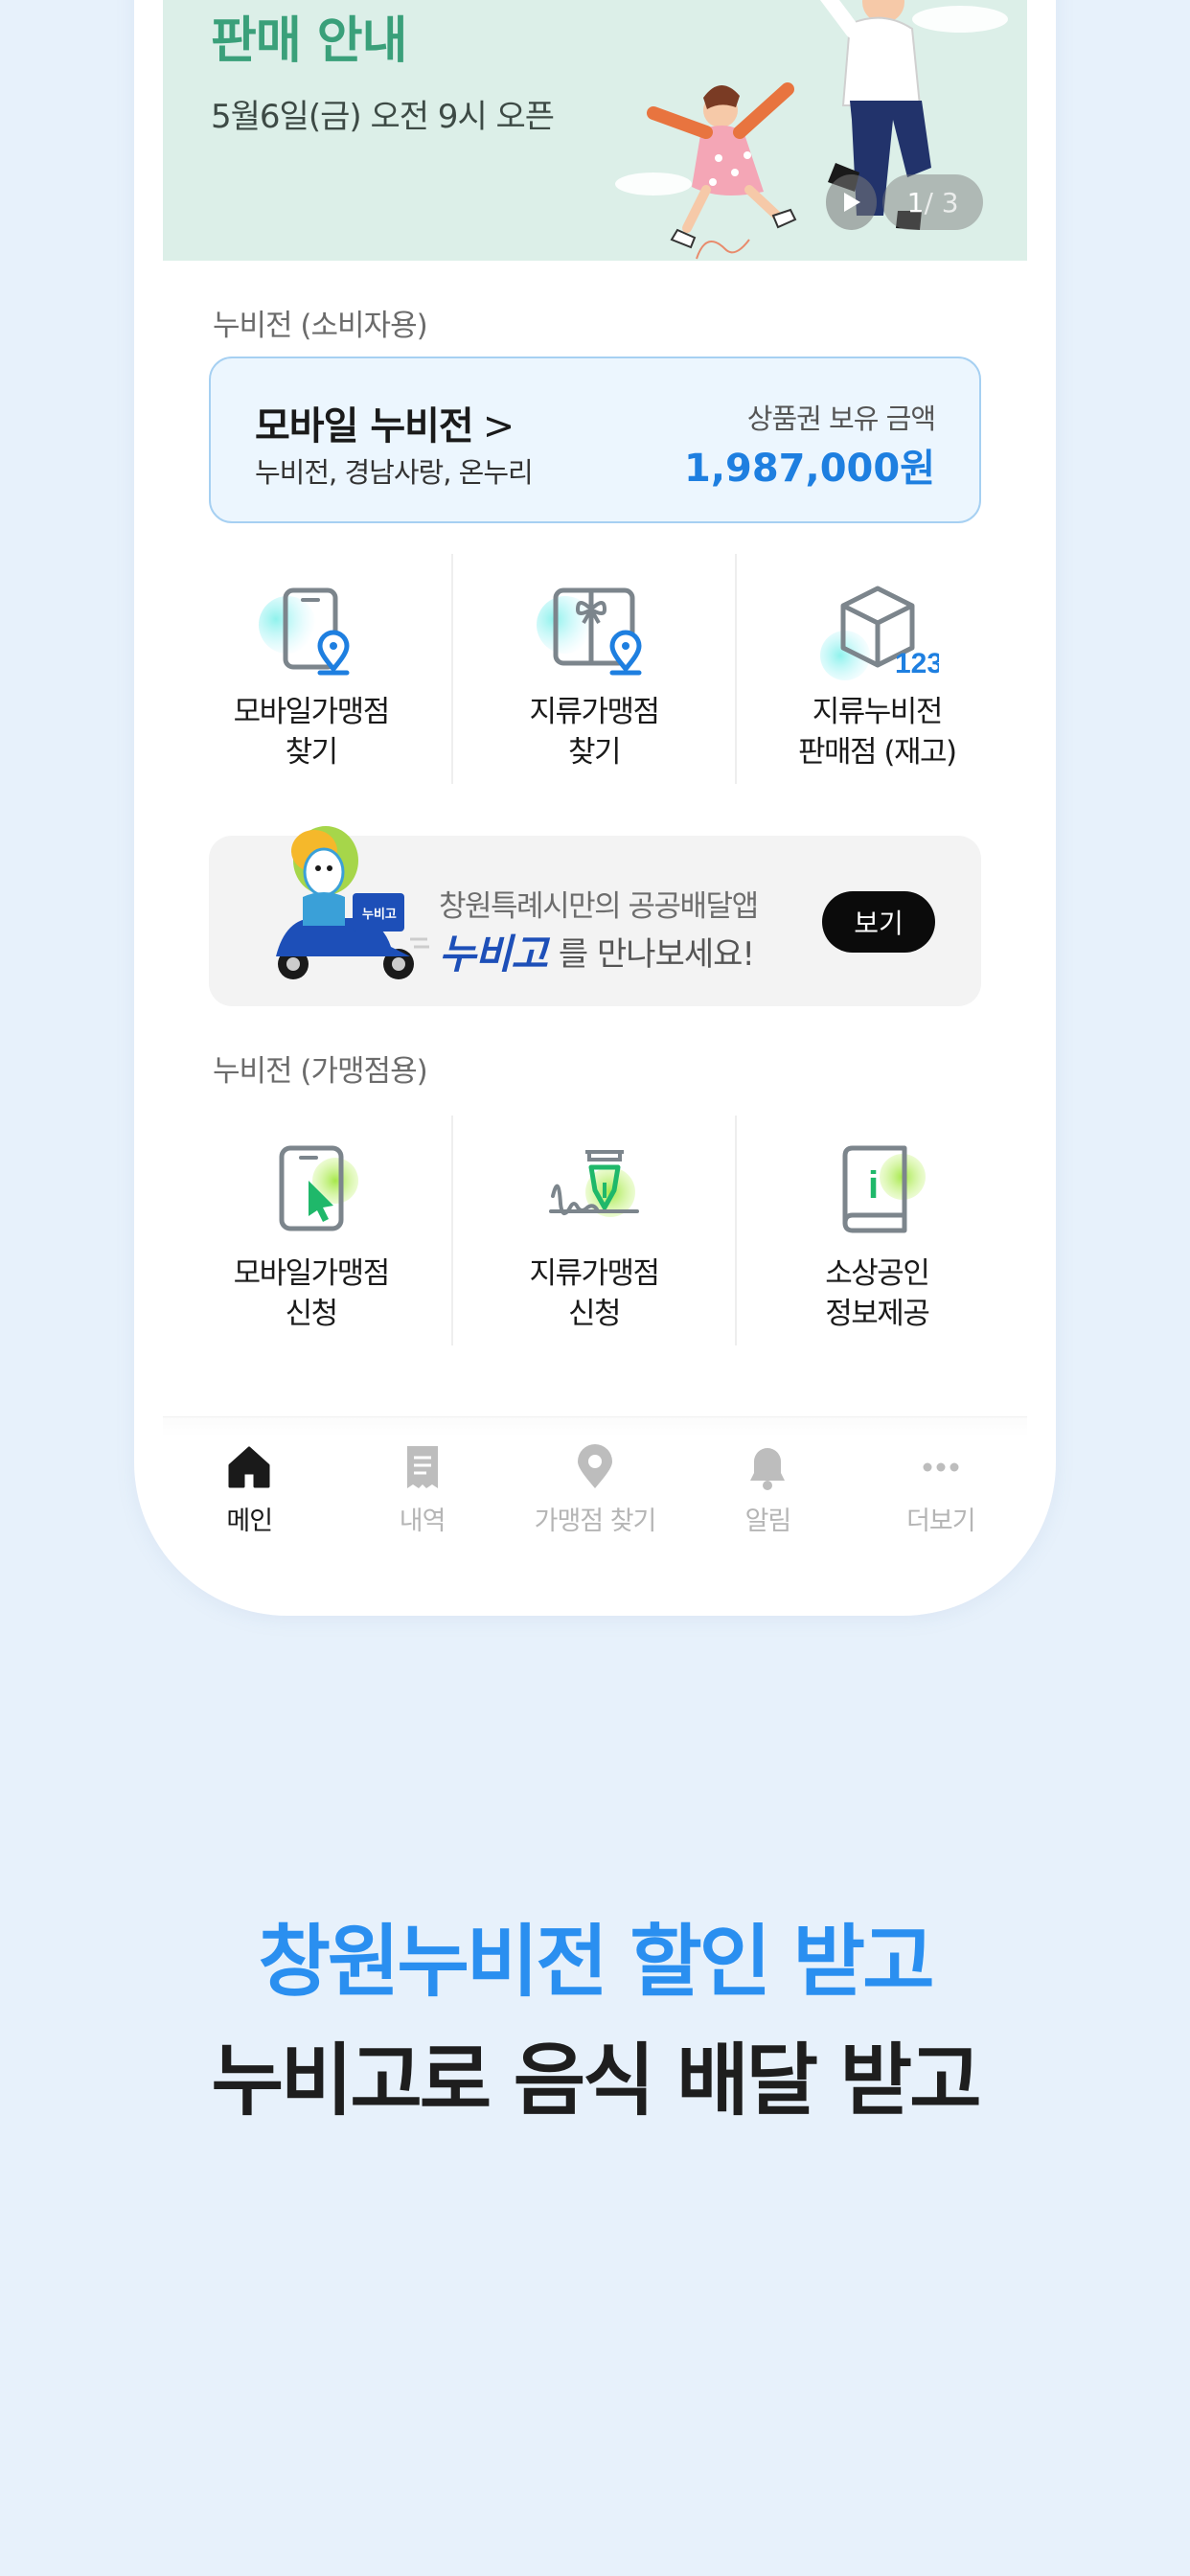  I want to click on merchant-menu-grid: 모바일가맹점 신청 지류가맹점 신청 i 소상공인 정보제공, so click(594, 1231).